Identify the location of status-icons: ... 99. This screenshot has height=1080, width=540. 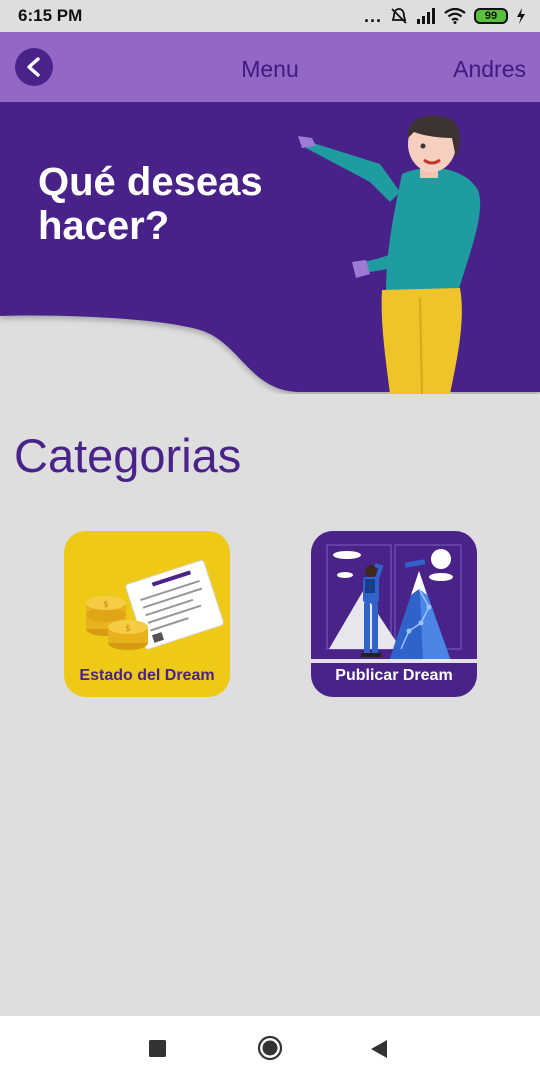
(445, 16).